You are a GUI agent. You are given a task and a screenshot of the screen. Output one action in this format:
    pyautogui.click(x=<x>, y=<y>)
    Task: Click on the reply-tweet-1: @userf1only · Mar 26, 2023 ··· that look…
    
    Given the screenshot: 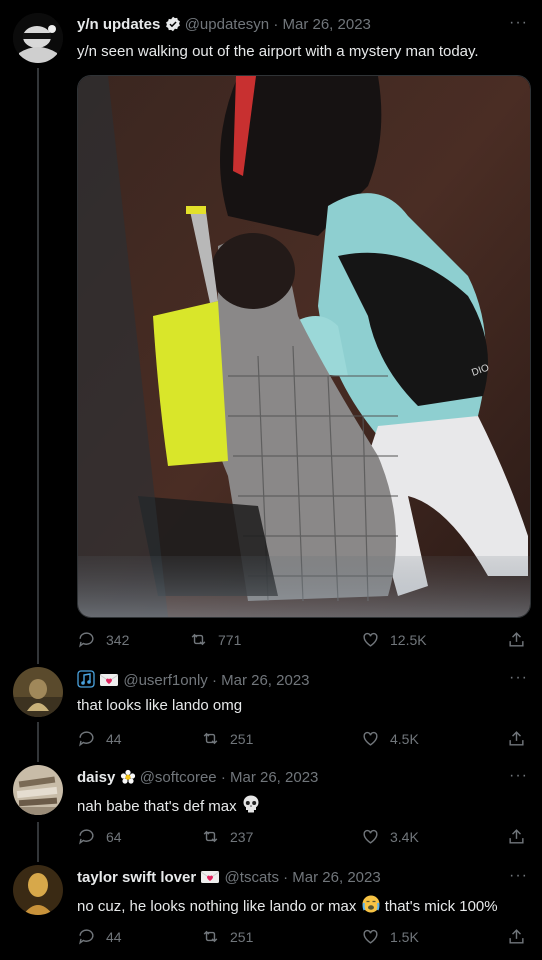 What is the action you would take?
    pyautogui.click(x=271, y=712)
    